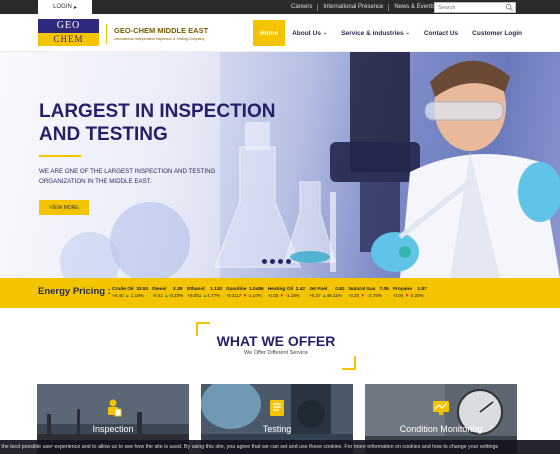 The image size is (560, 454). I want to click on ticker-price: 1.0486, so click(256, 289).